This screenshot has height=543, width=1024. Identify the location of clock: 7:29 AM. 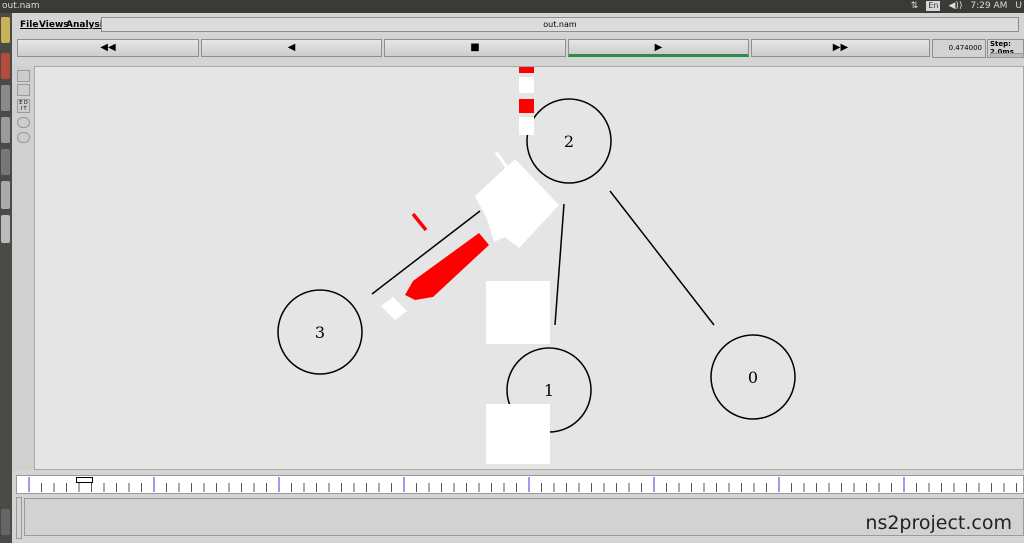
(988, 6).